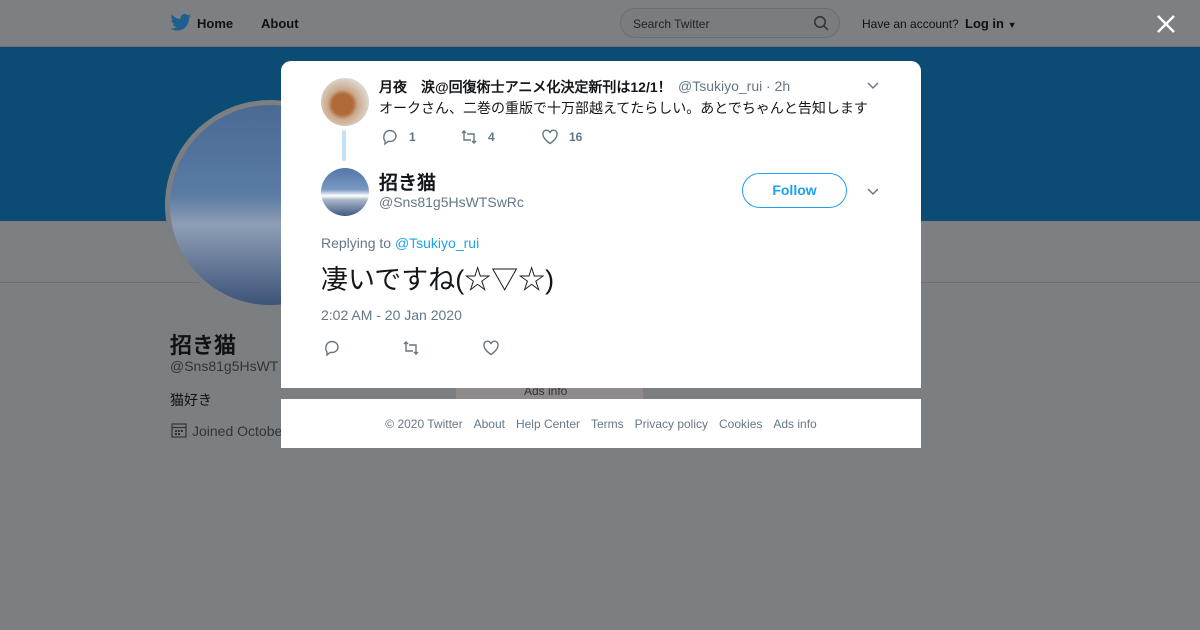 The width and height of the screenshot is (1200, 630). Describe the element at coordinates (191, 400) in the screenshot. I see `profile-bio: 猫好き` at that location.